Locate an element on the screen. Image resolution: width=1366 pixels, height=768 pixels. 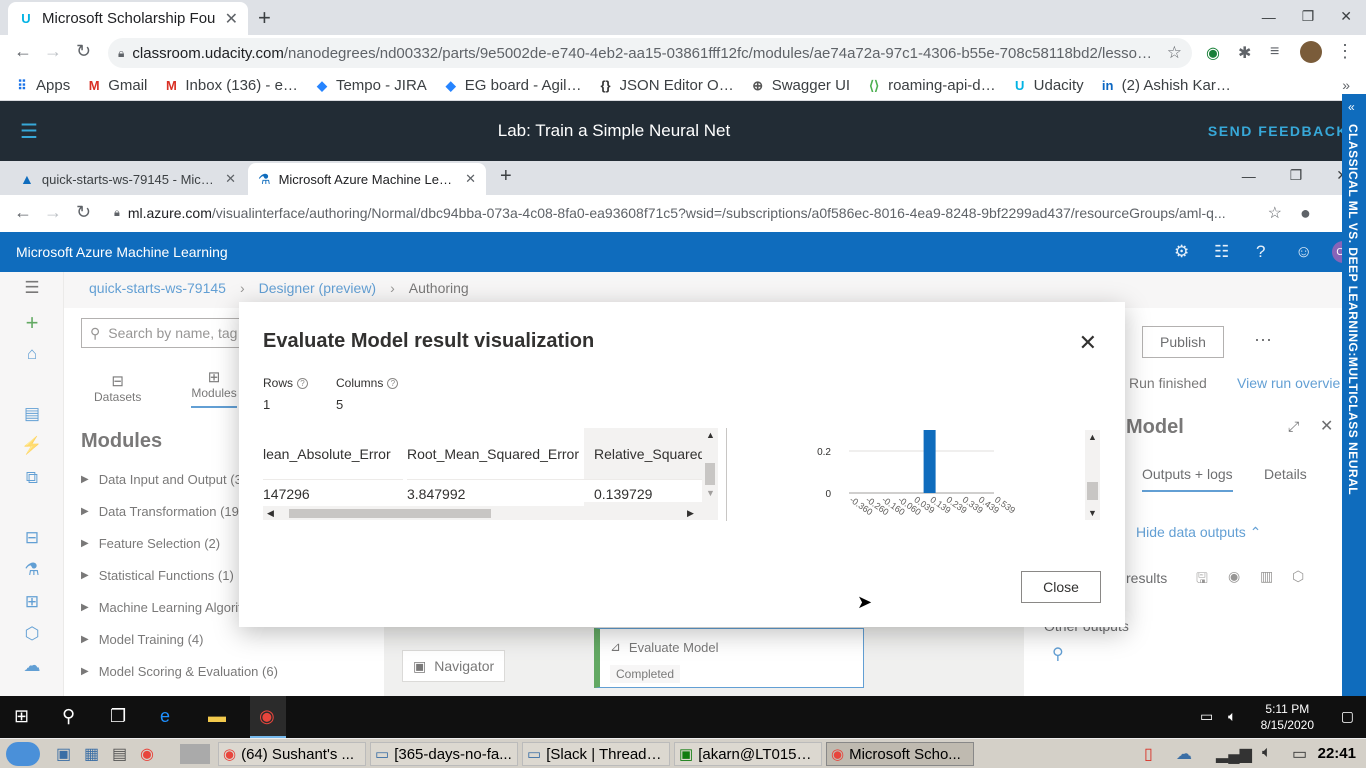
notification-icon: ▢ is located at coordinates (1347, 716).